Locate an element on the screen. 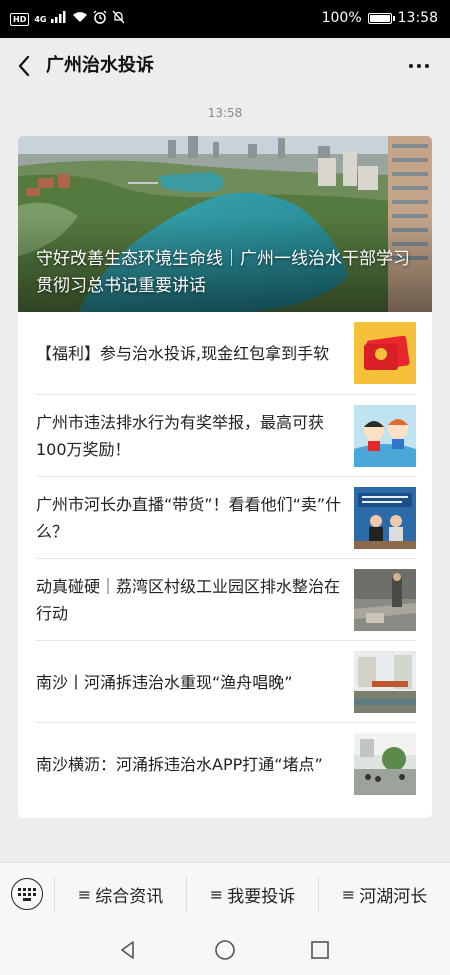  menu-item-label: 我要投诉 is located at coordinates (261, 896).